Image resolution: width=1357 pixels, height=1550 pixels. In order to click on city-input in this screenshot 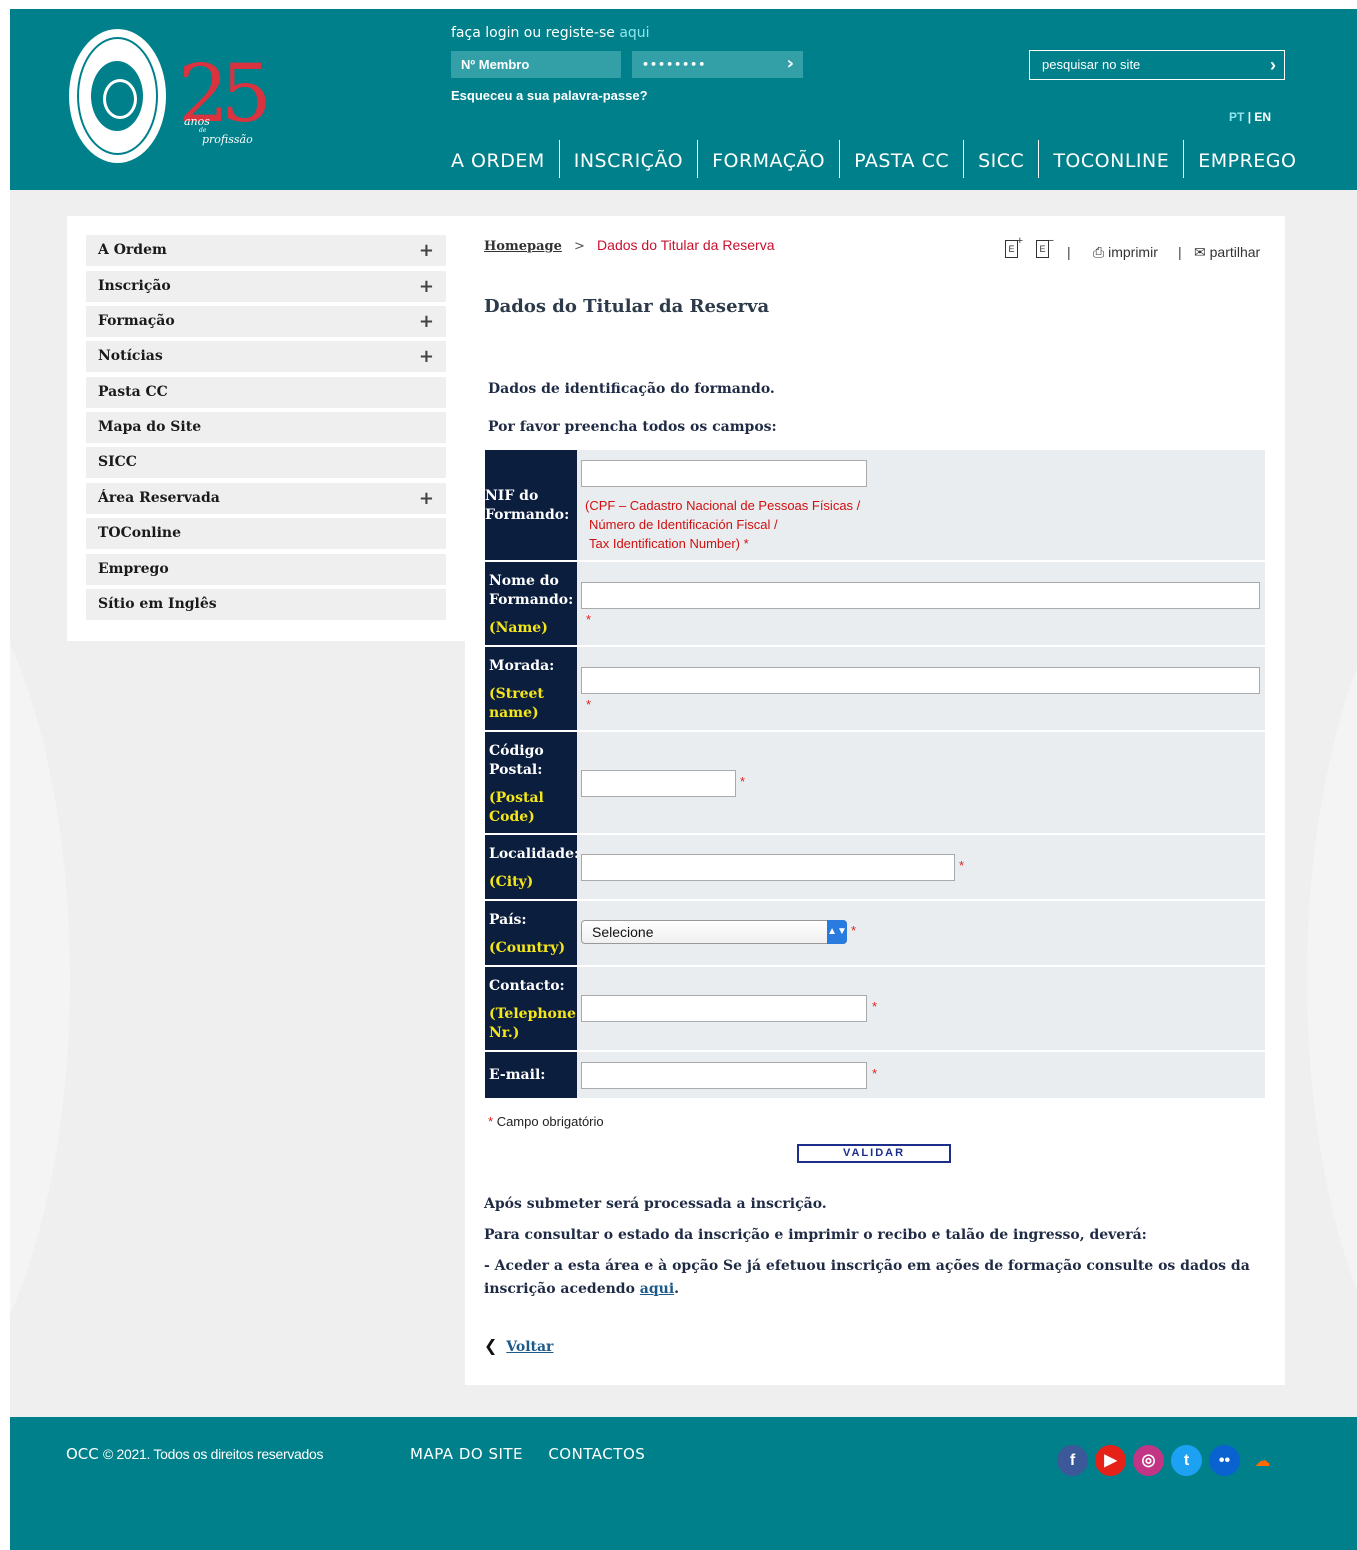, I will do `click(768, 867)`.